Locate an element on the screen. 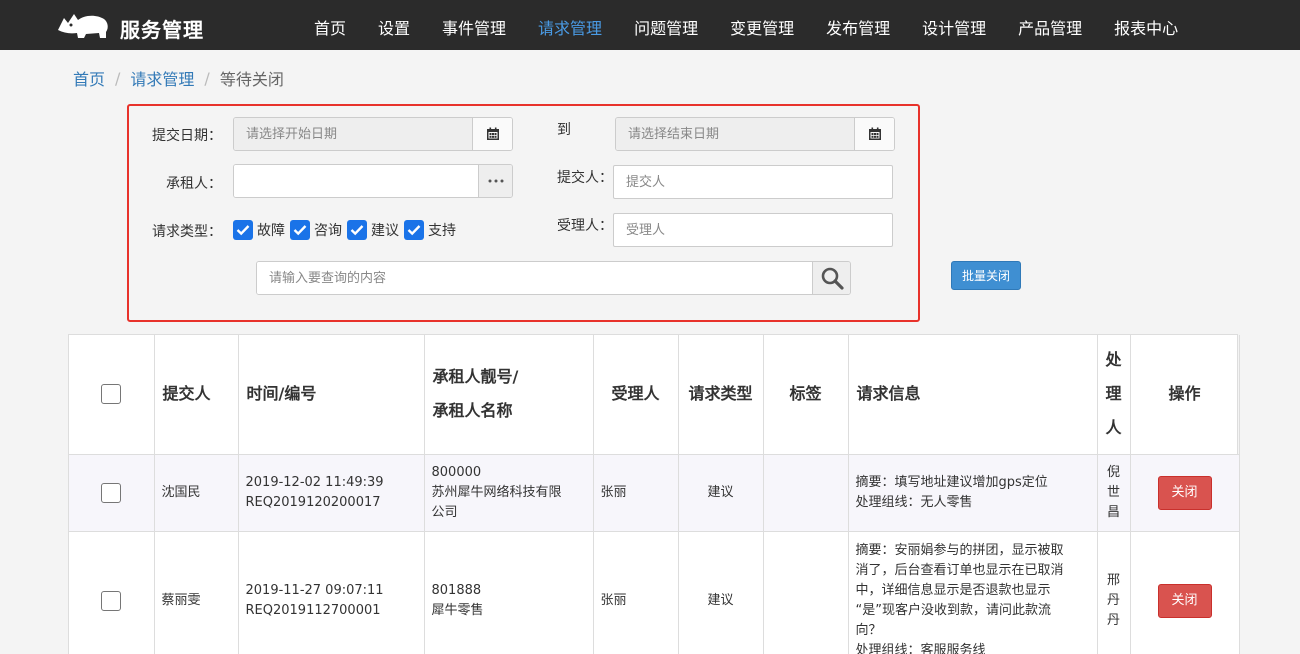 The width and height of the screenshot is (1300, 654). row-summary: 摘要：填写地址建议增加gps定位 is located at coordinates (951, 482).